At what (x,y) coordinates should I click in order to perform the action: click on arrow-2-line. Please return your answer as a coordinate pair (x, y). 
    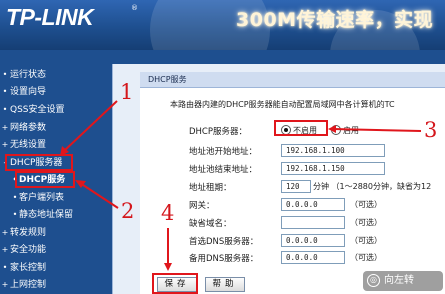
    Looking at the image, I should click on (99, 195).